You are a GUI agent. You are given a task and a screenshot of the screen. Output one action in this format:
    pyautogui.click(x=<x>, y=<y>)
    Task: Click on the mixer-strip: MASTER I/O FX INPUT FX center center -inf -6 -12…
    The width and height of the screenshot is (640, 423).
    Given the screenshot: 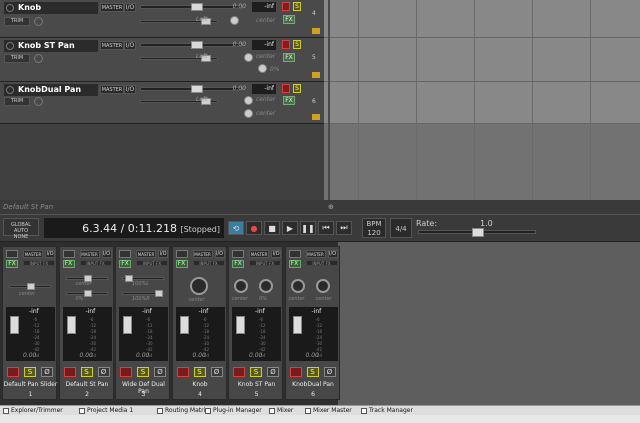 What is the action you would take?
    pyautogui.click(x=312, y=323)
    